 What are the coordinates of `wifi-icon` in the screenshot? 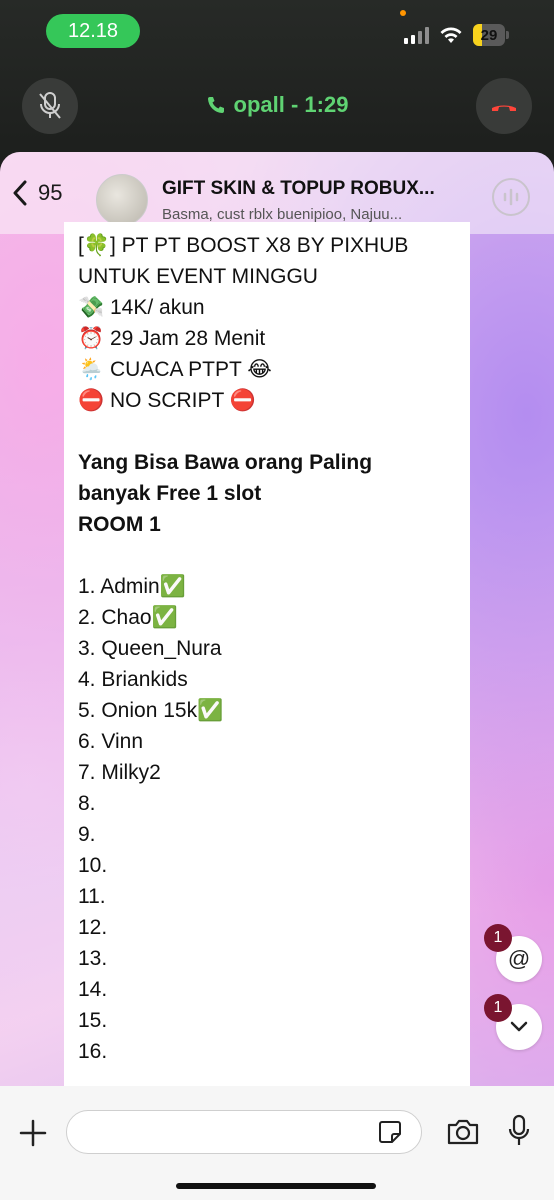 It's located at (451, 35).